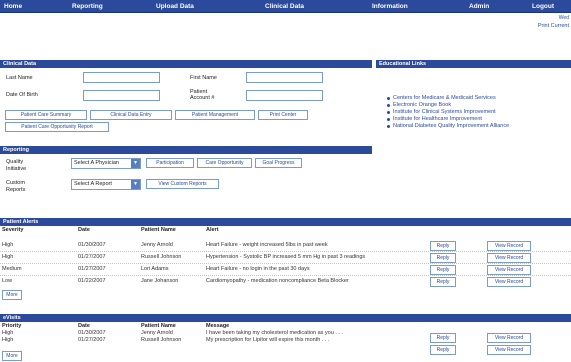 The height and width of the screenshot is (362, 571). What do you see at coordinates (448, 98) in the screenshot?
I see `link-cms: Centers for Medicare & Medicaid Services` at bounding box center [448, 98].